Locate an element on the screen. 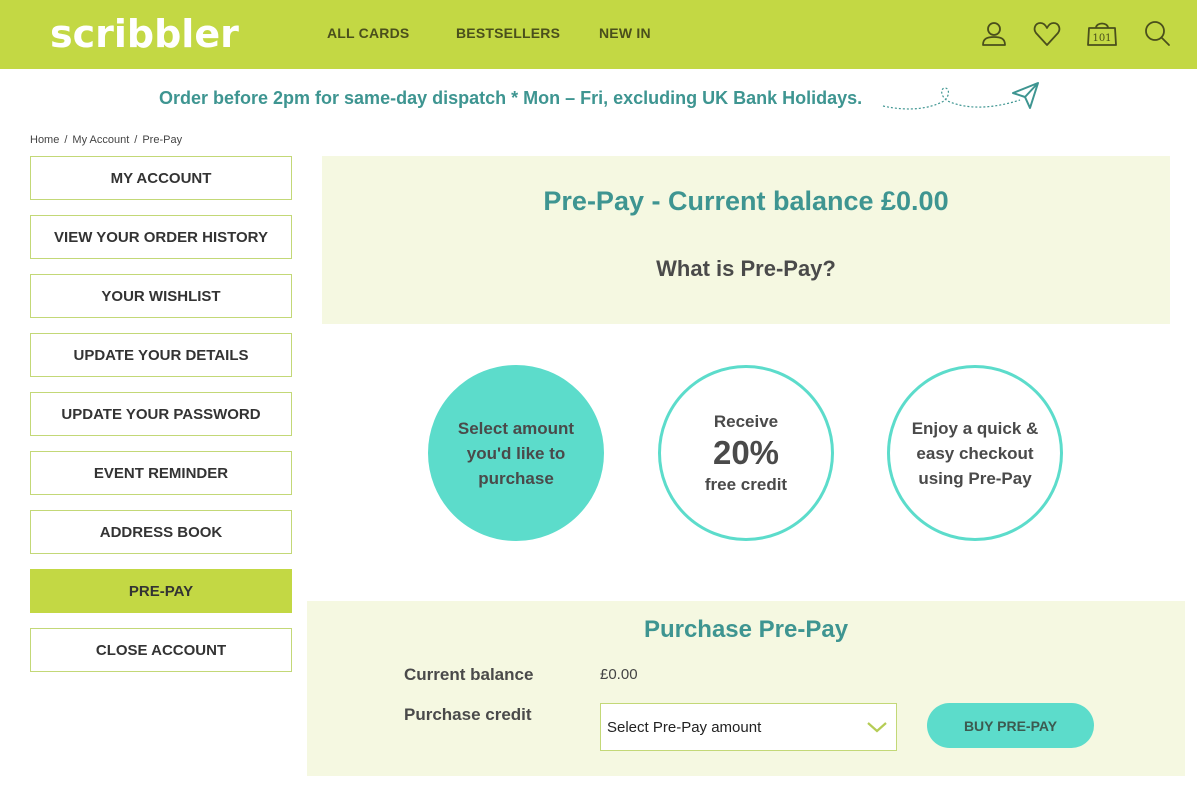 Image resolution: width=1197 pixels, height=803 pixels. scribbler-logo: scribbler is located at coordinates (144, 34).